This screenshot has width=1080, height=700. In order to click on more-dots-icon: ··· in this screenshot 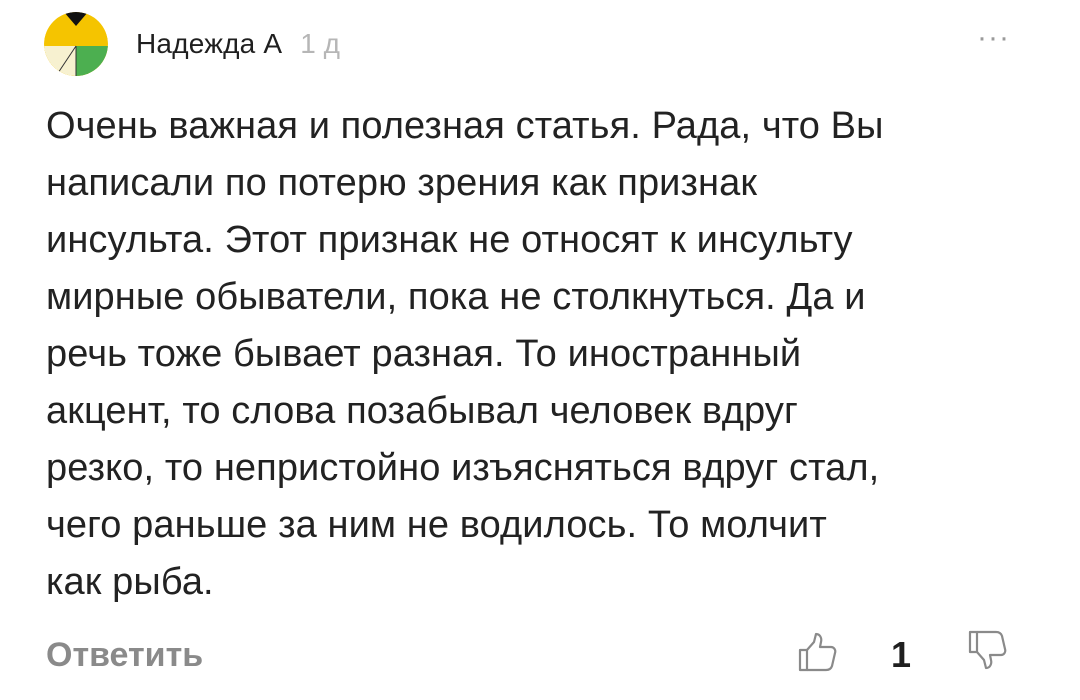, I will do `click(993, 37)`.